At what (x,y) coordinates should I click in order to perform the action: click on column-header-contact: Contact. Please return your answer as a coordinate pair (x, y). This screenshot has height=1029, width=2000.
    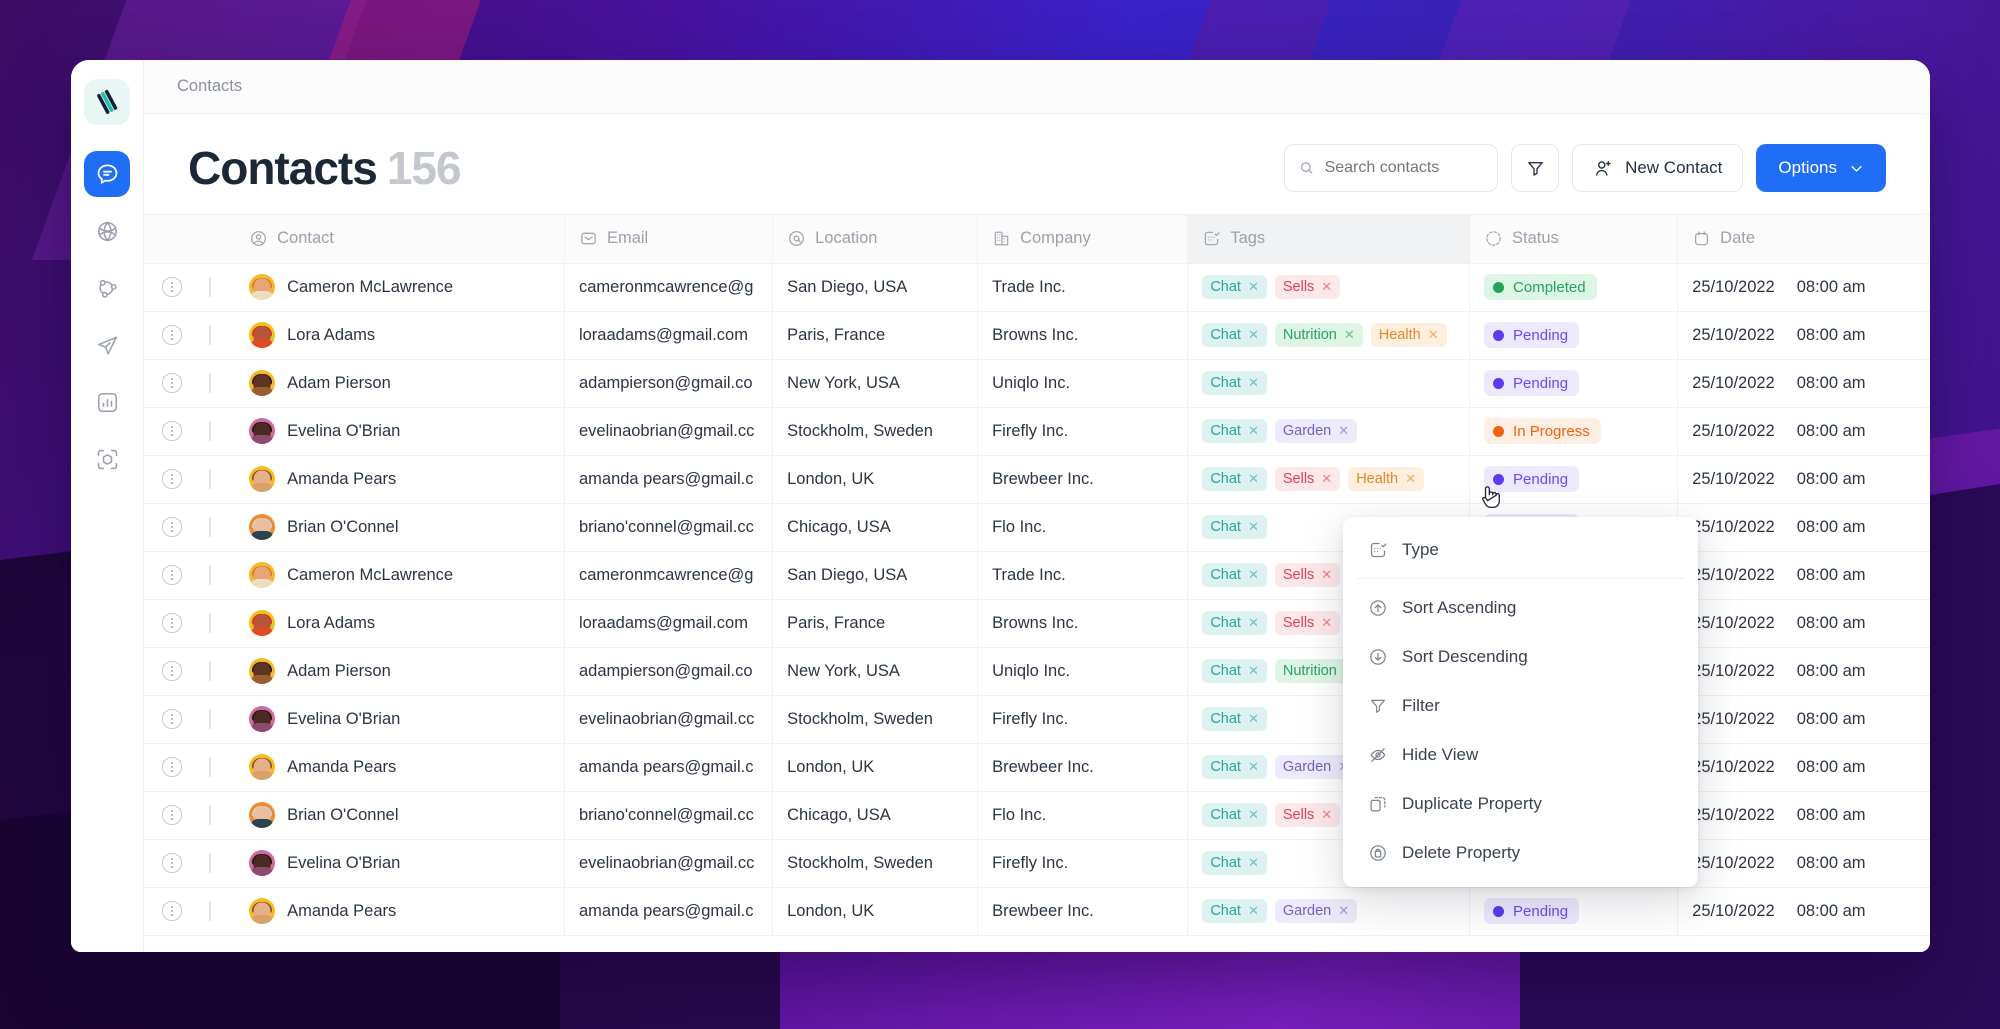
    Looking at the image, I should click on (407, 239).